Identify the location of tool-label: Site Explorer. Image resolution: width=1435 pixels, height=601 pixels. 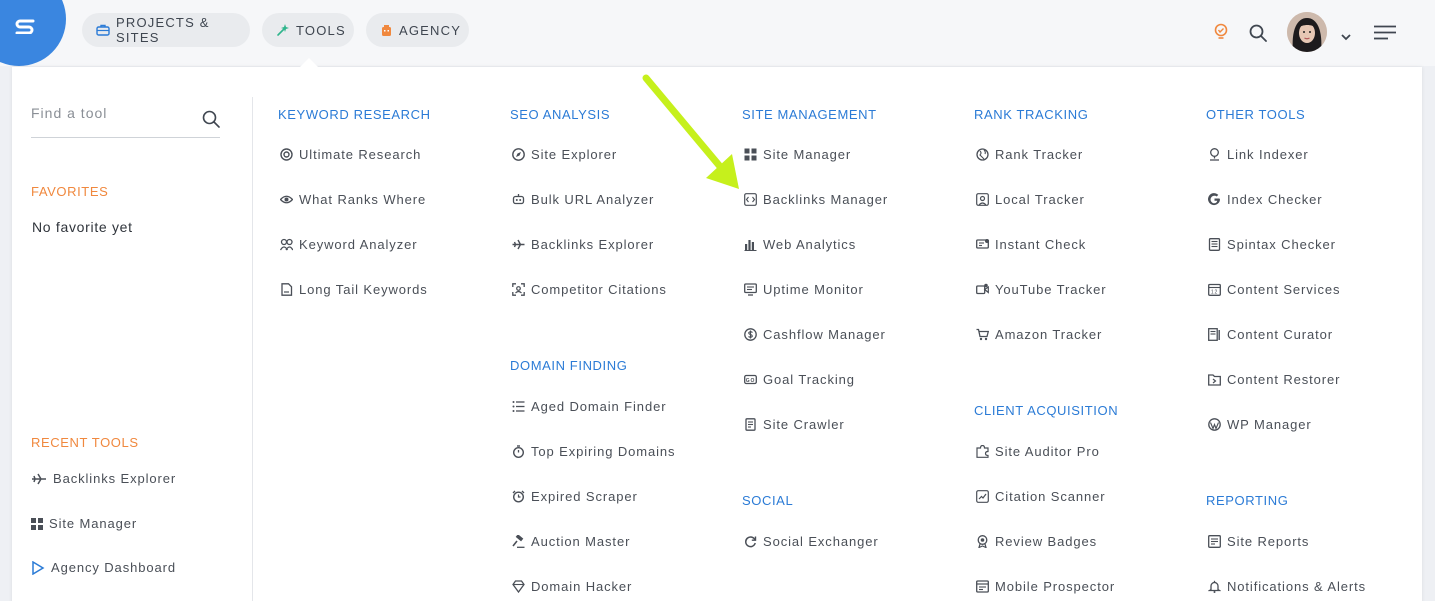
(574, 154).